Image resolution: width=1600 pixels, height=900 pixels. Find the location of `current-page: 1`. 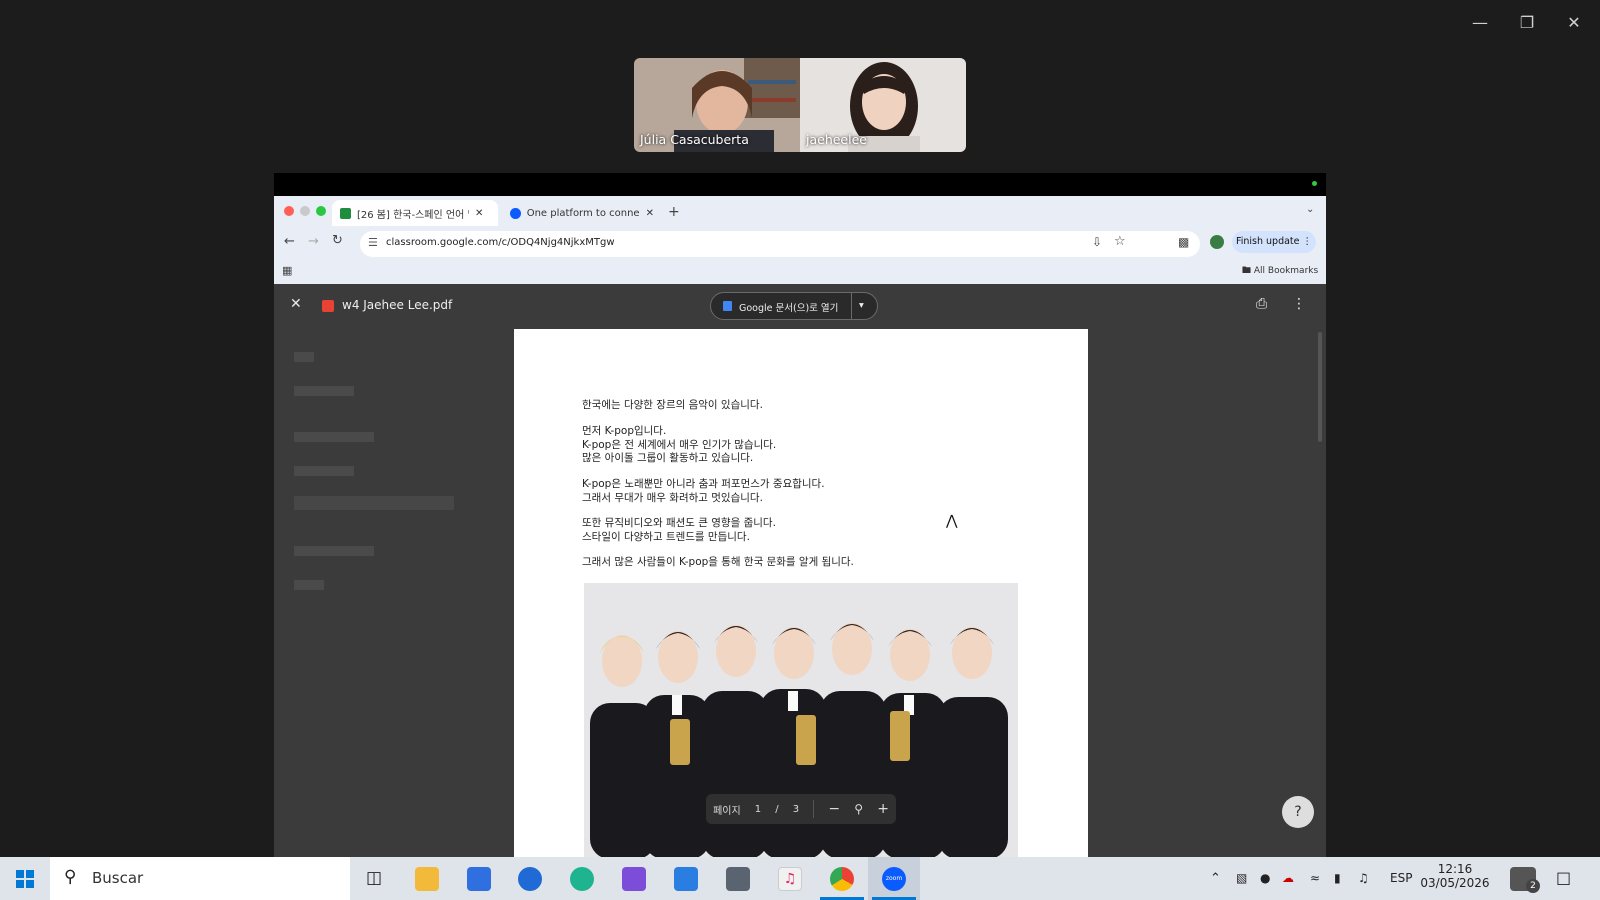

current-page: 1 is located at coordinates (758, 809).